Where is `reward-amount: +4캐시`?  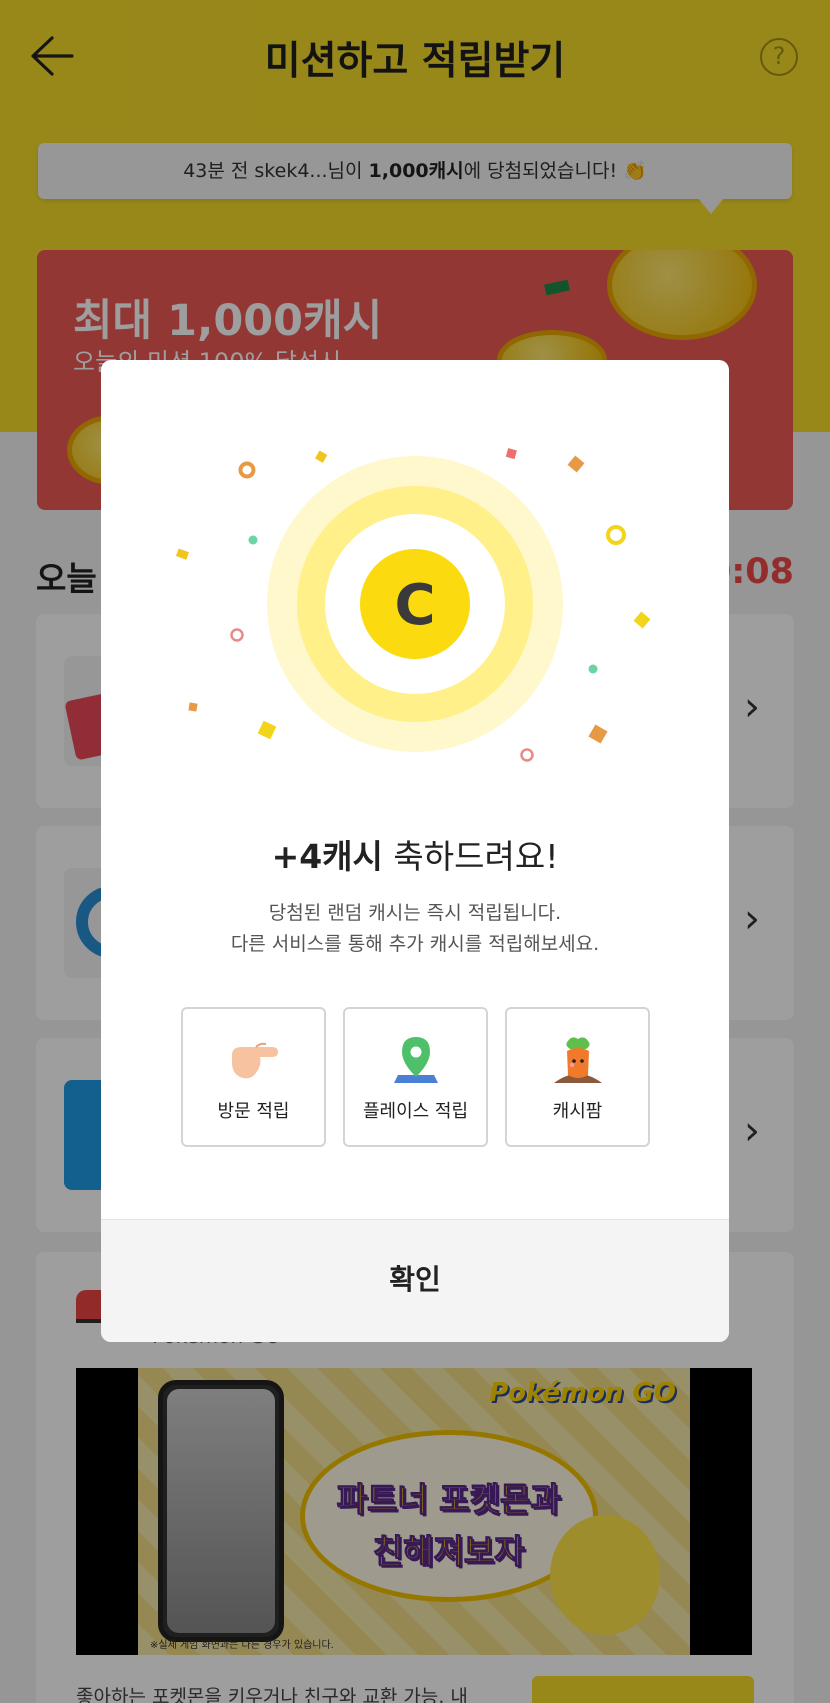 reward-amount: +4캐시 is located at coordinates (327, 856).